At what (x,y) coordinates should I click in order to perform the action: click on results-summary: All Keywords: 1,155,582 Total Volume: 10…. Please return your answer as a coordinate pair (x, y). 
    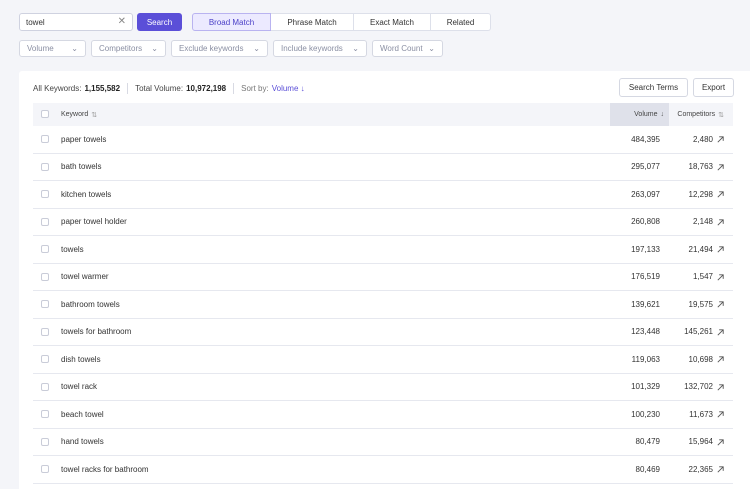
    Looking at the image, I should click on (169, 88).